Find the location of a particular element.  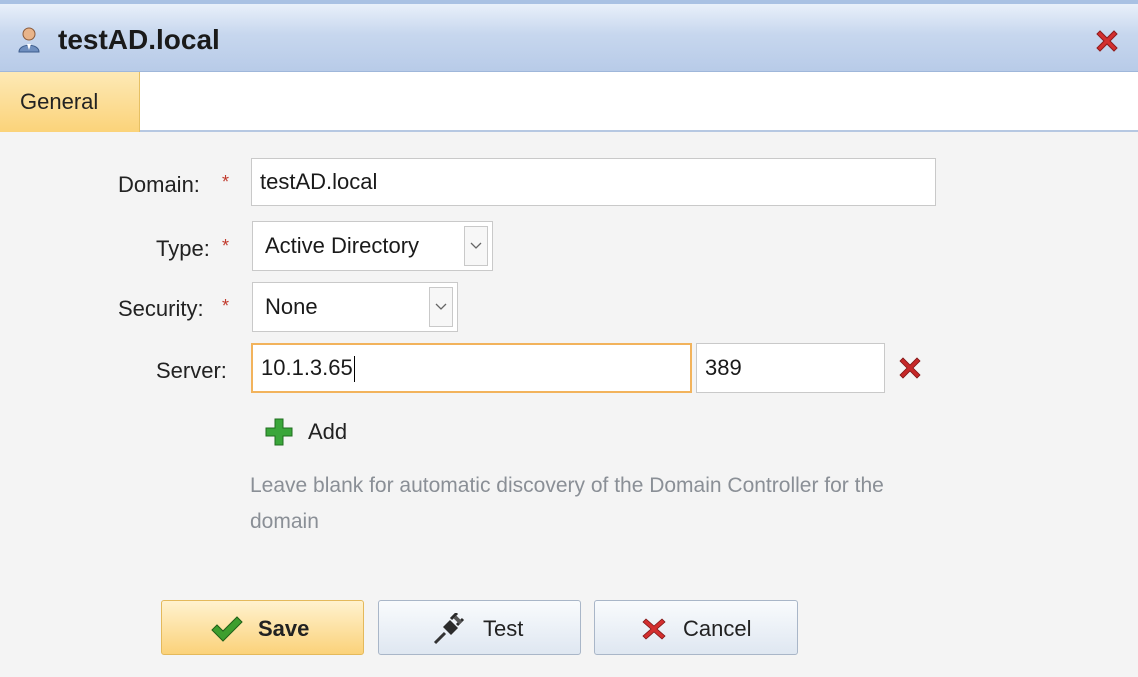

server-address-value: 10.1.3.65 is located at coordinates (307, 367).